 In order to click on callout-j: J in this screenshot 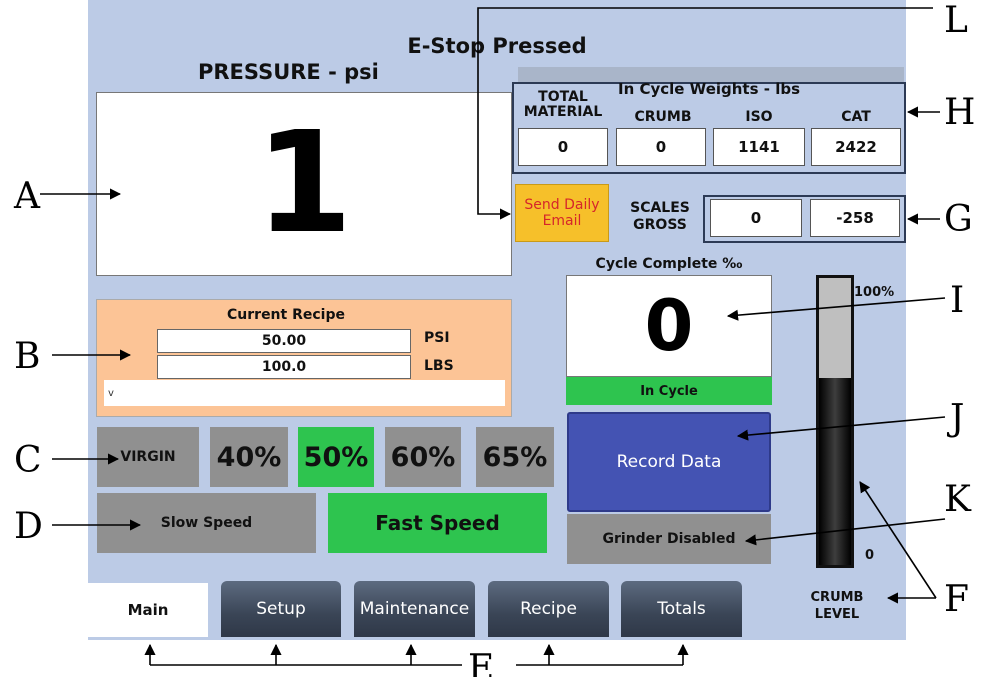, I will do `click(957, 418)`.